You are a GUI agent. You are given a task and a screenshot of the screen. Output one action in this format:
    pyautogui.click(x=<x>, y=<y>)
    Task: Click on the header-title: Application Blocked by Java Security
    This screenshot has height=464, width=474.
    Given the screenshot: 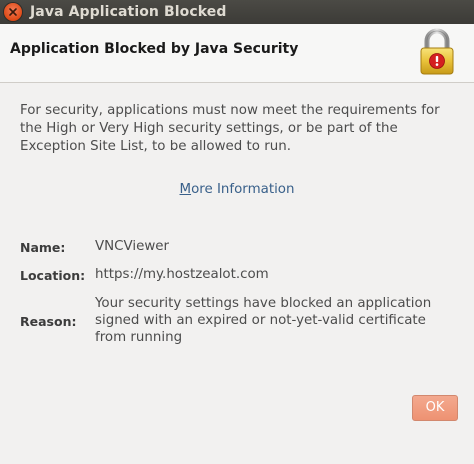 What is the action you would take?
    pyautogui.click(x=154, y=49)
    